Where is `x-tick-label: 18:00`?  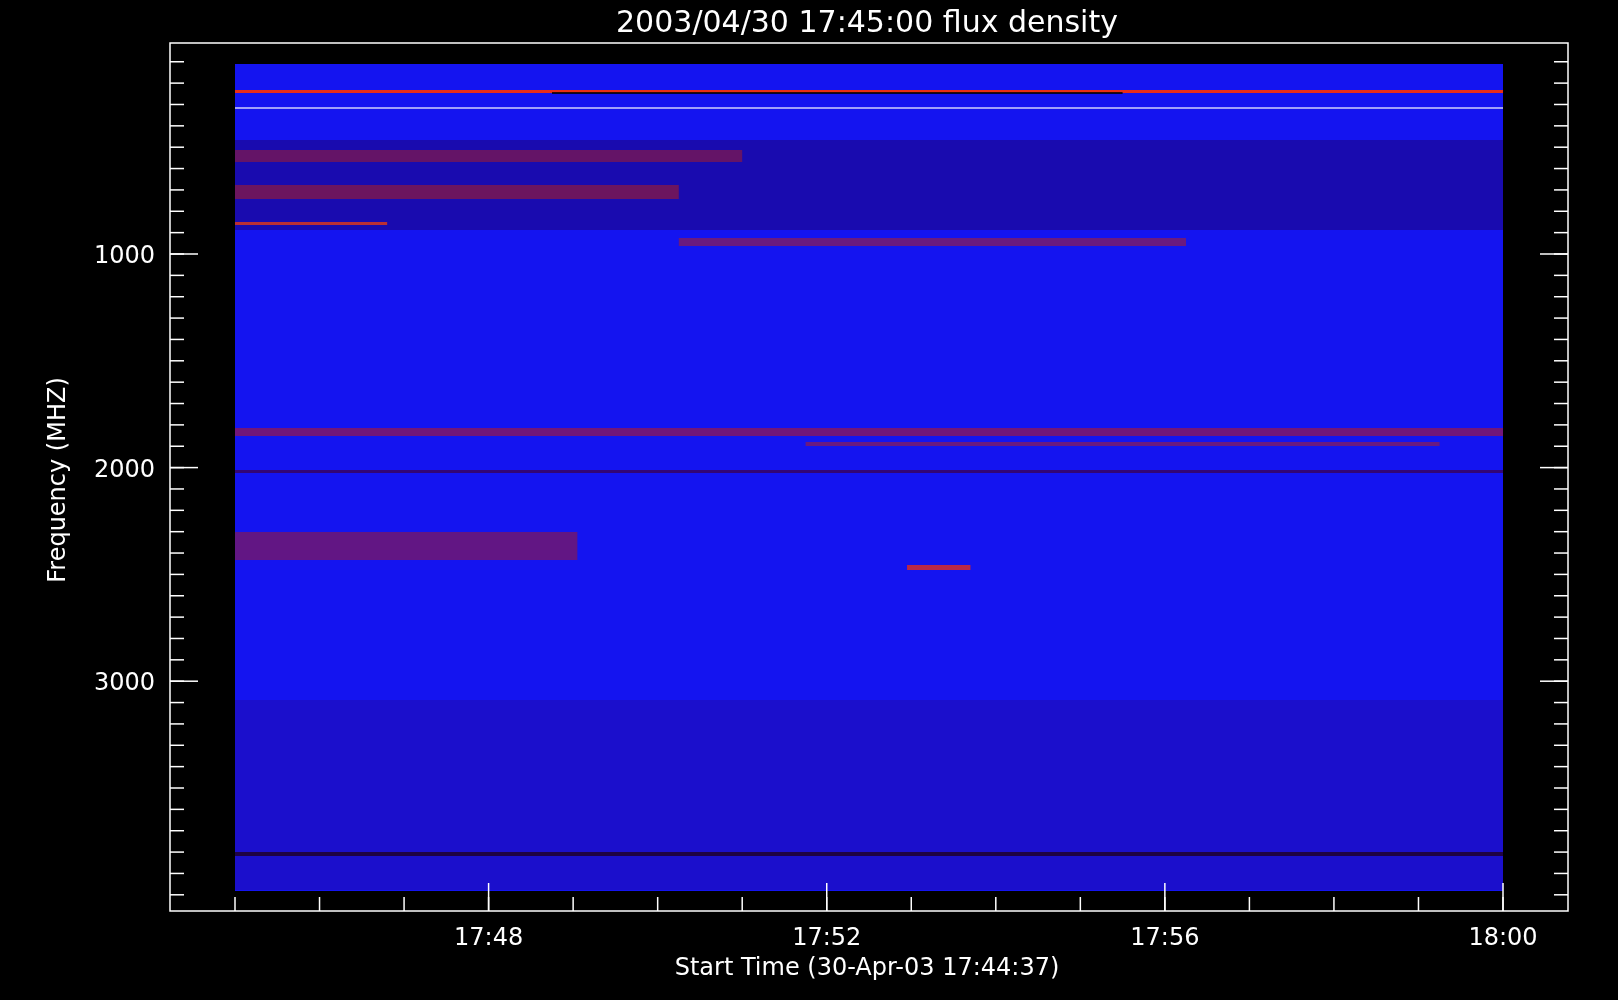
x-tick-label: 18:00 is located at coordinates (1503, 937).